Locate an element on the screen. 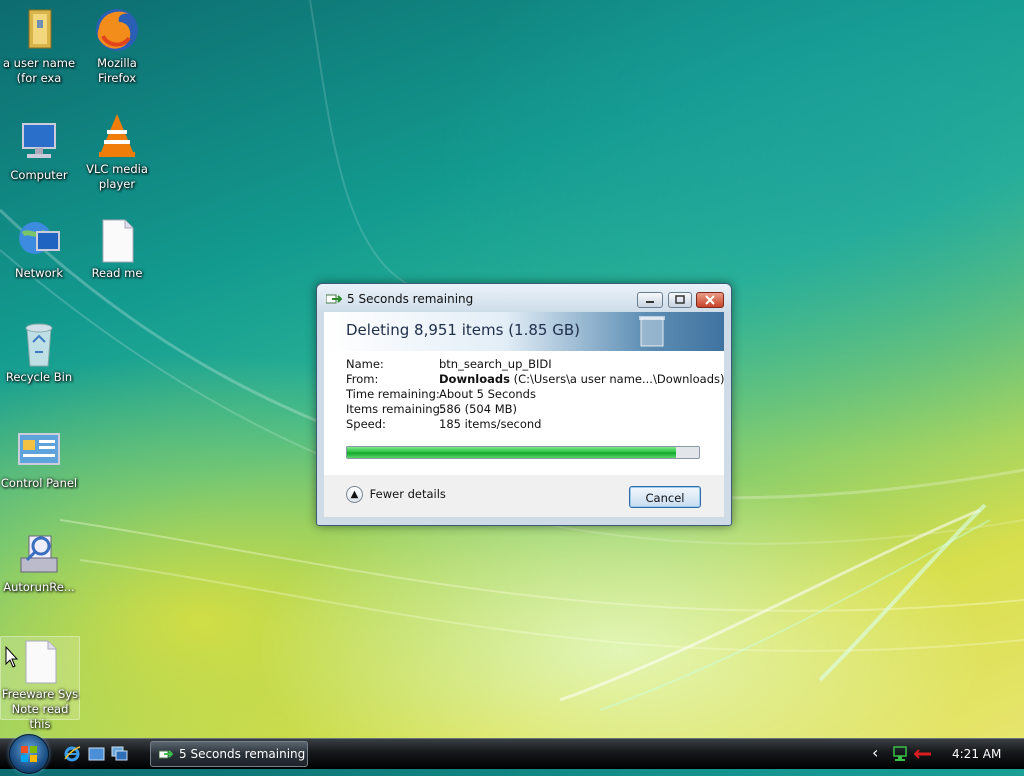 The image size is (1024, 776). fewer-details-label: Fewer details is located at coordinates (407, 494).